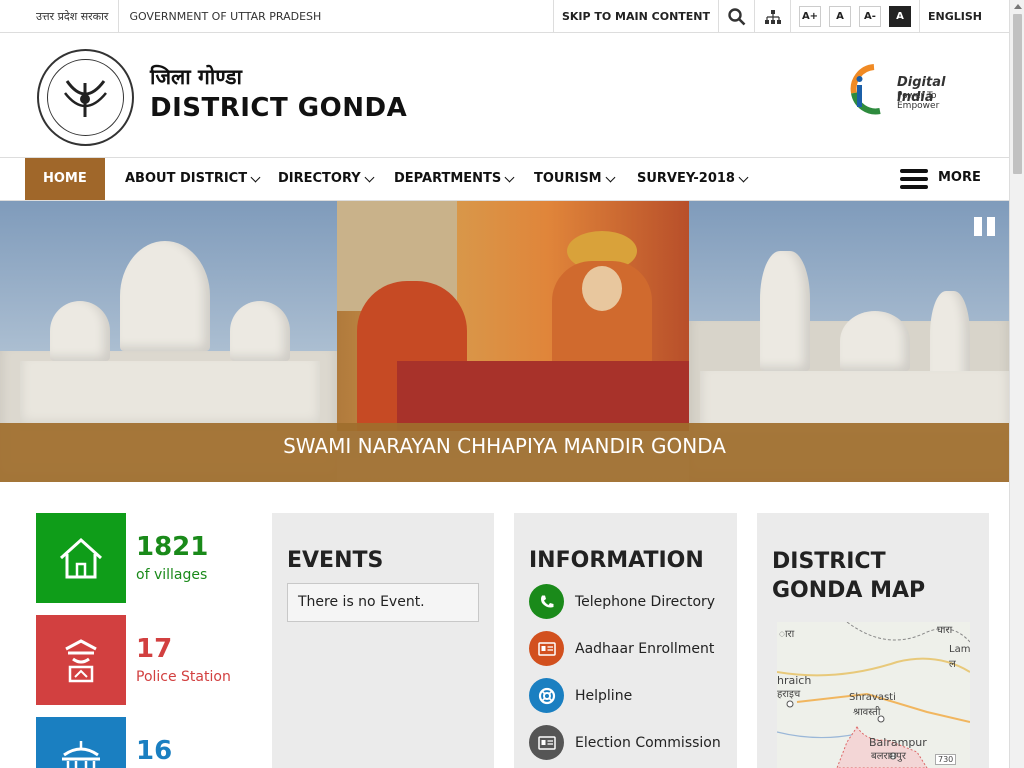 This screenshot has height=768, width=1024. What do you see at coordinates (546, 601) in the screenshot?
I see `phone-icon` at bounding box center [546, 601].